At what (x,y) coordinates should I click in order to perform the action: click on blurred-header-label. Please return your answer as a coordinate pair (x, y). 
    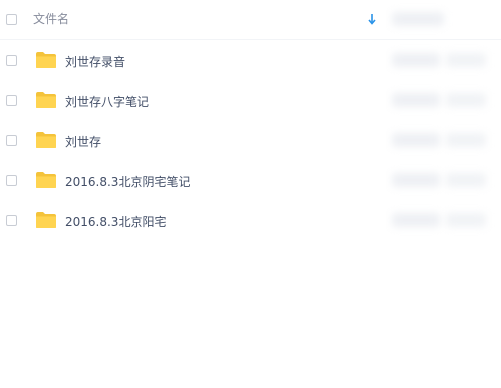
    Looking at the image, I should click on (418, 19).